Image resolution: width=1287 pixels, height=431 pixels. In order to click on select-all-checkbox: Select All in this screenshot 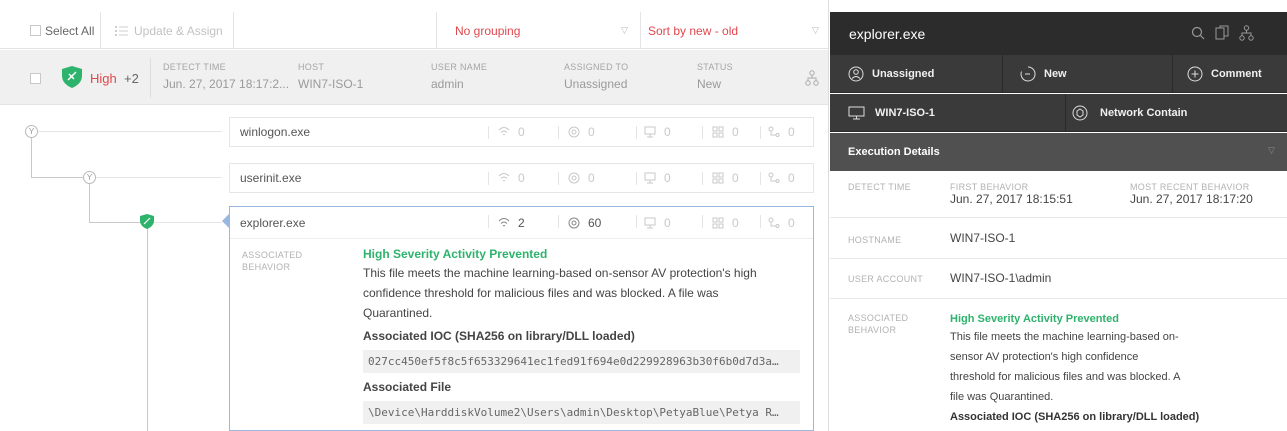, I will do `click(62, 30)`.